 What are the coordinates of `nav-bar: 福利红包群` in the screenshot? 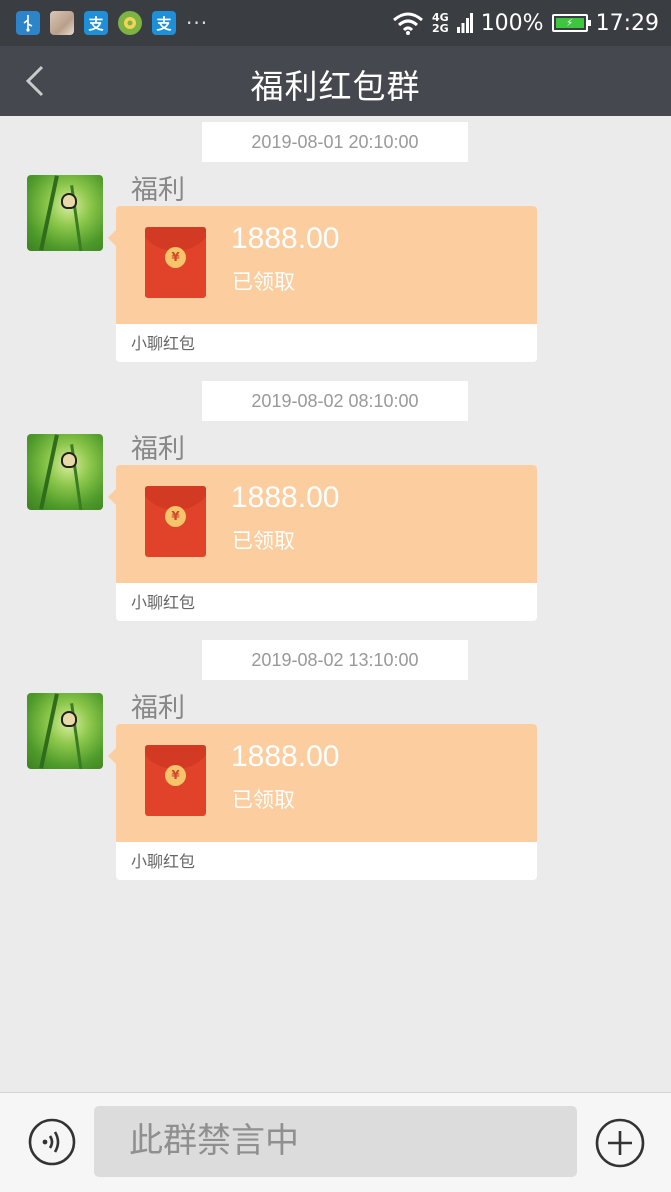 It's located at (335, 81).